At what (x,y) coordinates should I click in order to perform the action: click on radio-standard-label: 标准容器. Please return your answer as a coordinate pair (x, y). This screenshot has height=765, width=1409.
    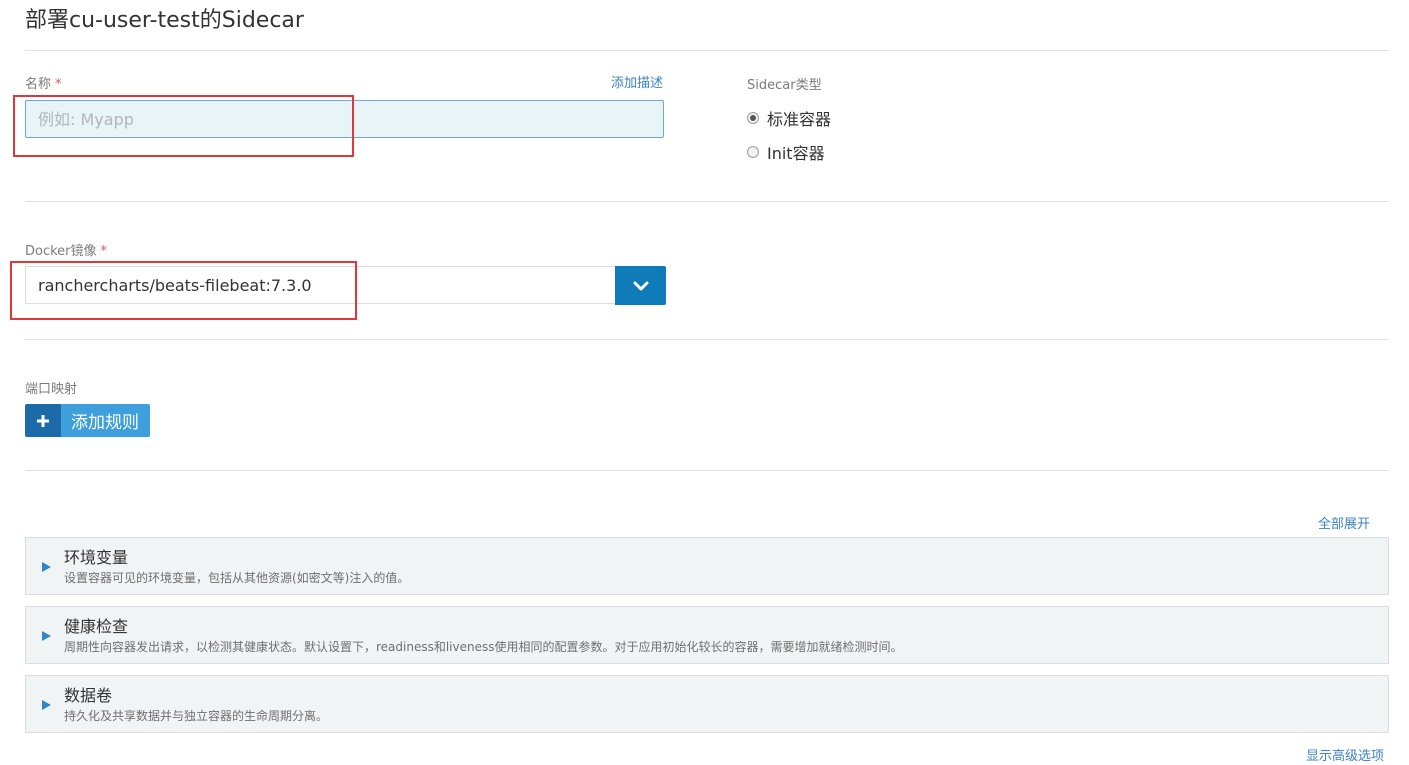
    Looking at the image, I should click on (799, 119).